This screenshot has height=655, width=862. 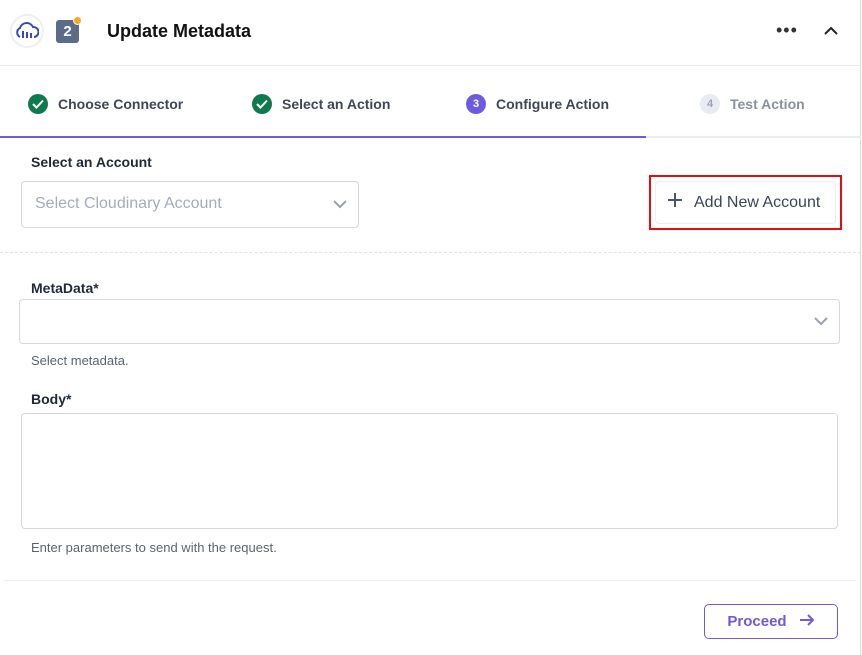 I want to click on step-number: 3, so click(x=476, y=104).